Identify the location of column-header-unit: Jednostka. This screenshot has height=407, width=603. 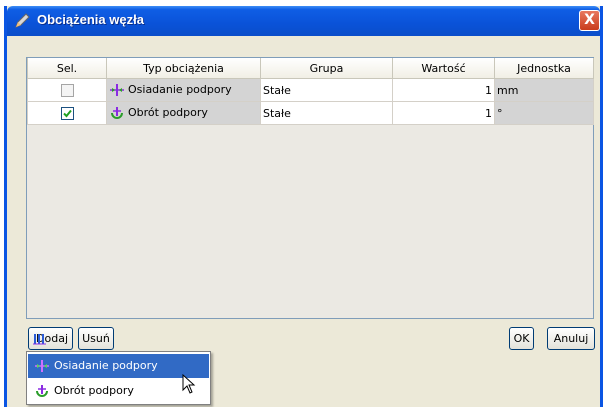
(544, 68).